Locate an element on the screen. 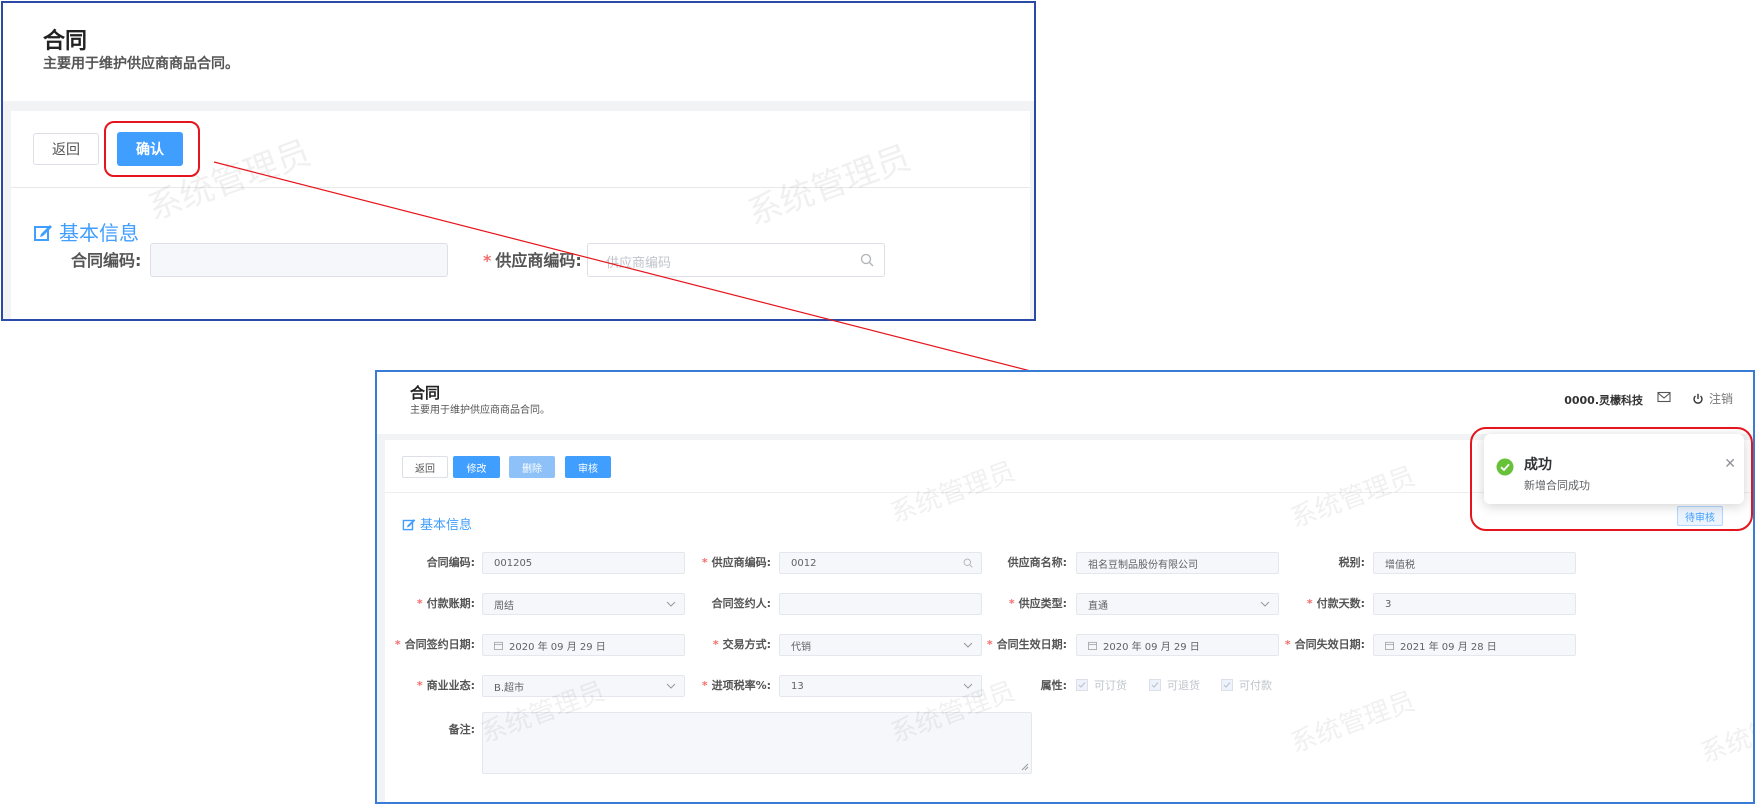 This screenshot has height=804, width=1755. logout-label: 注销 is located at coordinates (1720, 399).